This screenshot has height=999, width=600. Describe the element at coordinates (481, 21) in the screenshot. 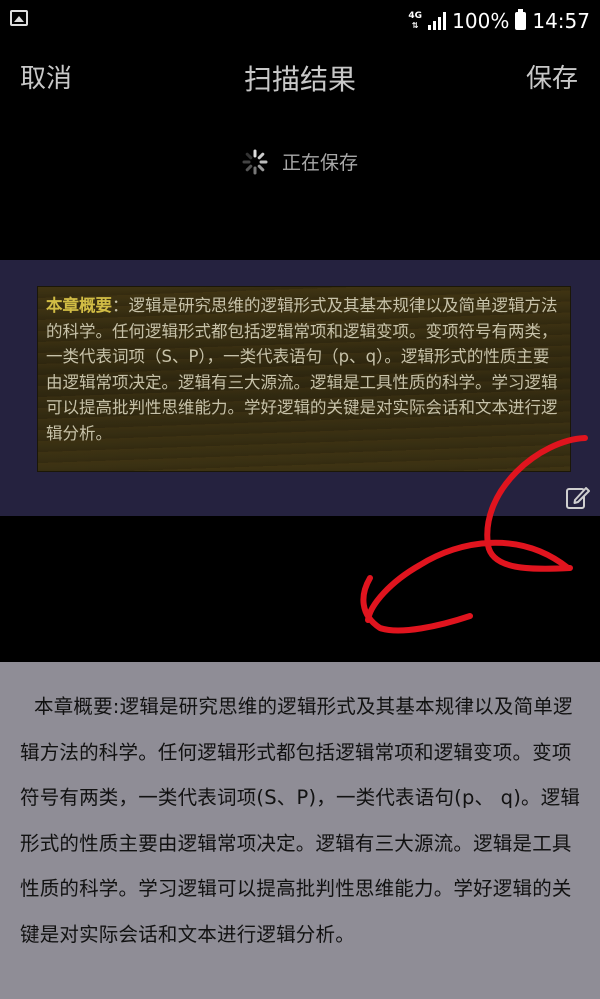

I see `battery-percent: 100%` at that location.